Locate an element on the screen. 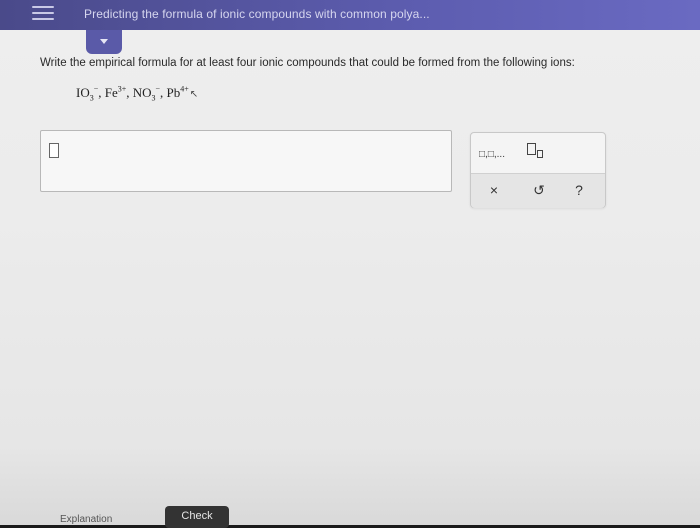 The height and width of the screenshot is (528, 700). toolbar-action-row: × ↺ ? is located at coordinates (538, 190).